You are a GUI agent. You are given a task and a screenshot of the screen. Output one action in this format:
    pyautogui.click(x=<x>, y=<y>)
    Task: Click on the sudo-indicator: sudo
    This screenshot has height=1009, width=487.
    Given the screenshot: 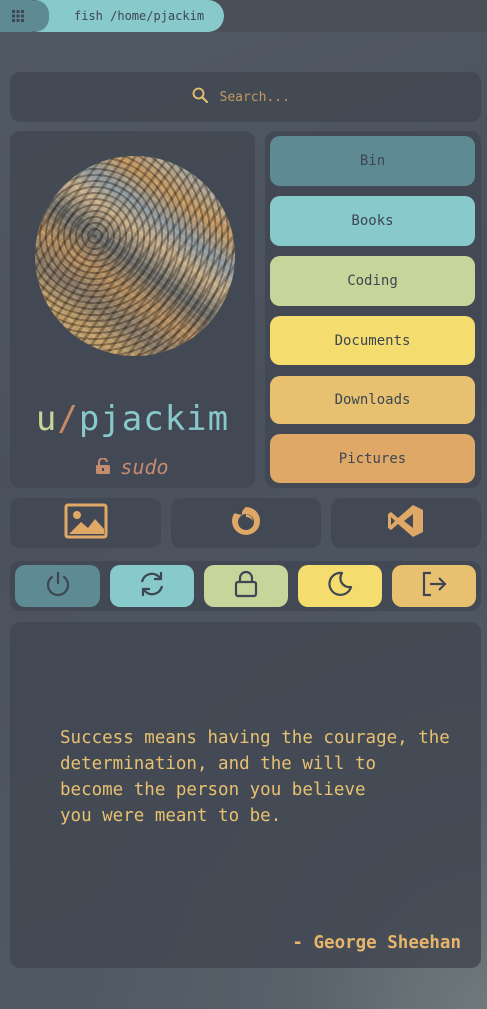 What is the action you would take?
    pyautogui.click(x=132, y=467)
    